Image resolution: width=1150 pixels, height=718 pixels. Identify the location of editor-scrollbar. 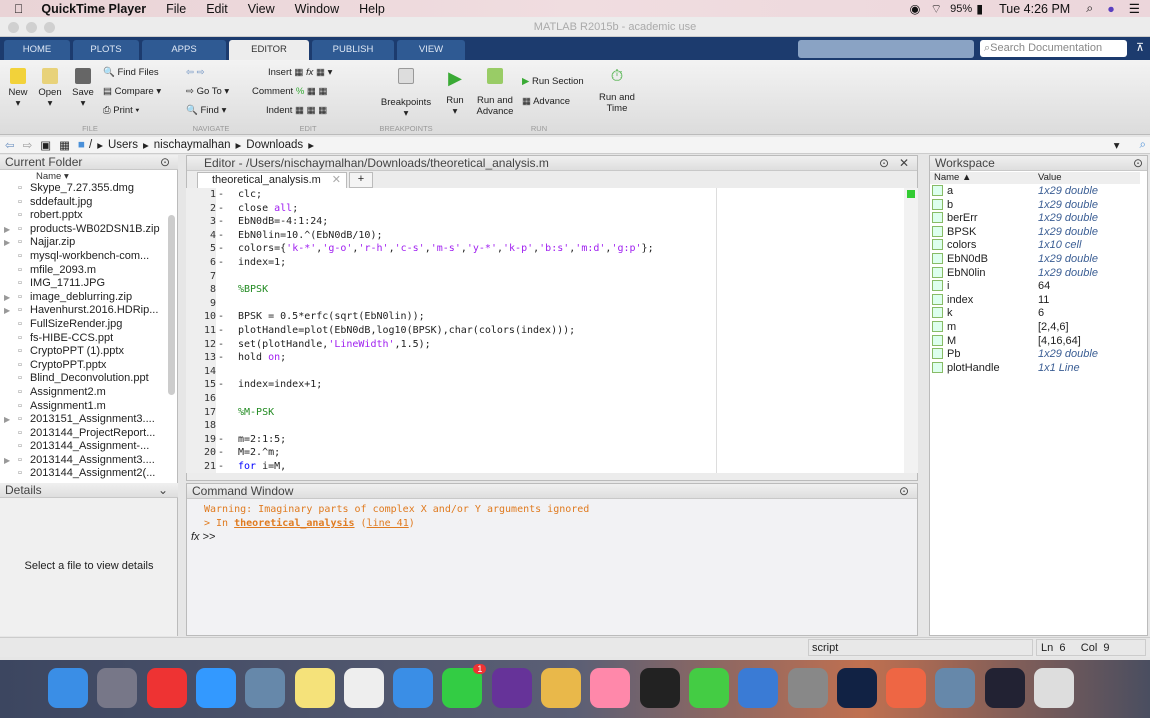
(911, 330).